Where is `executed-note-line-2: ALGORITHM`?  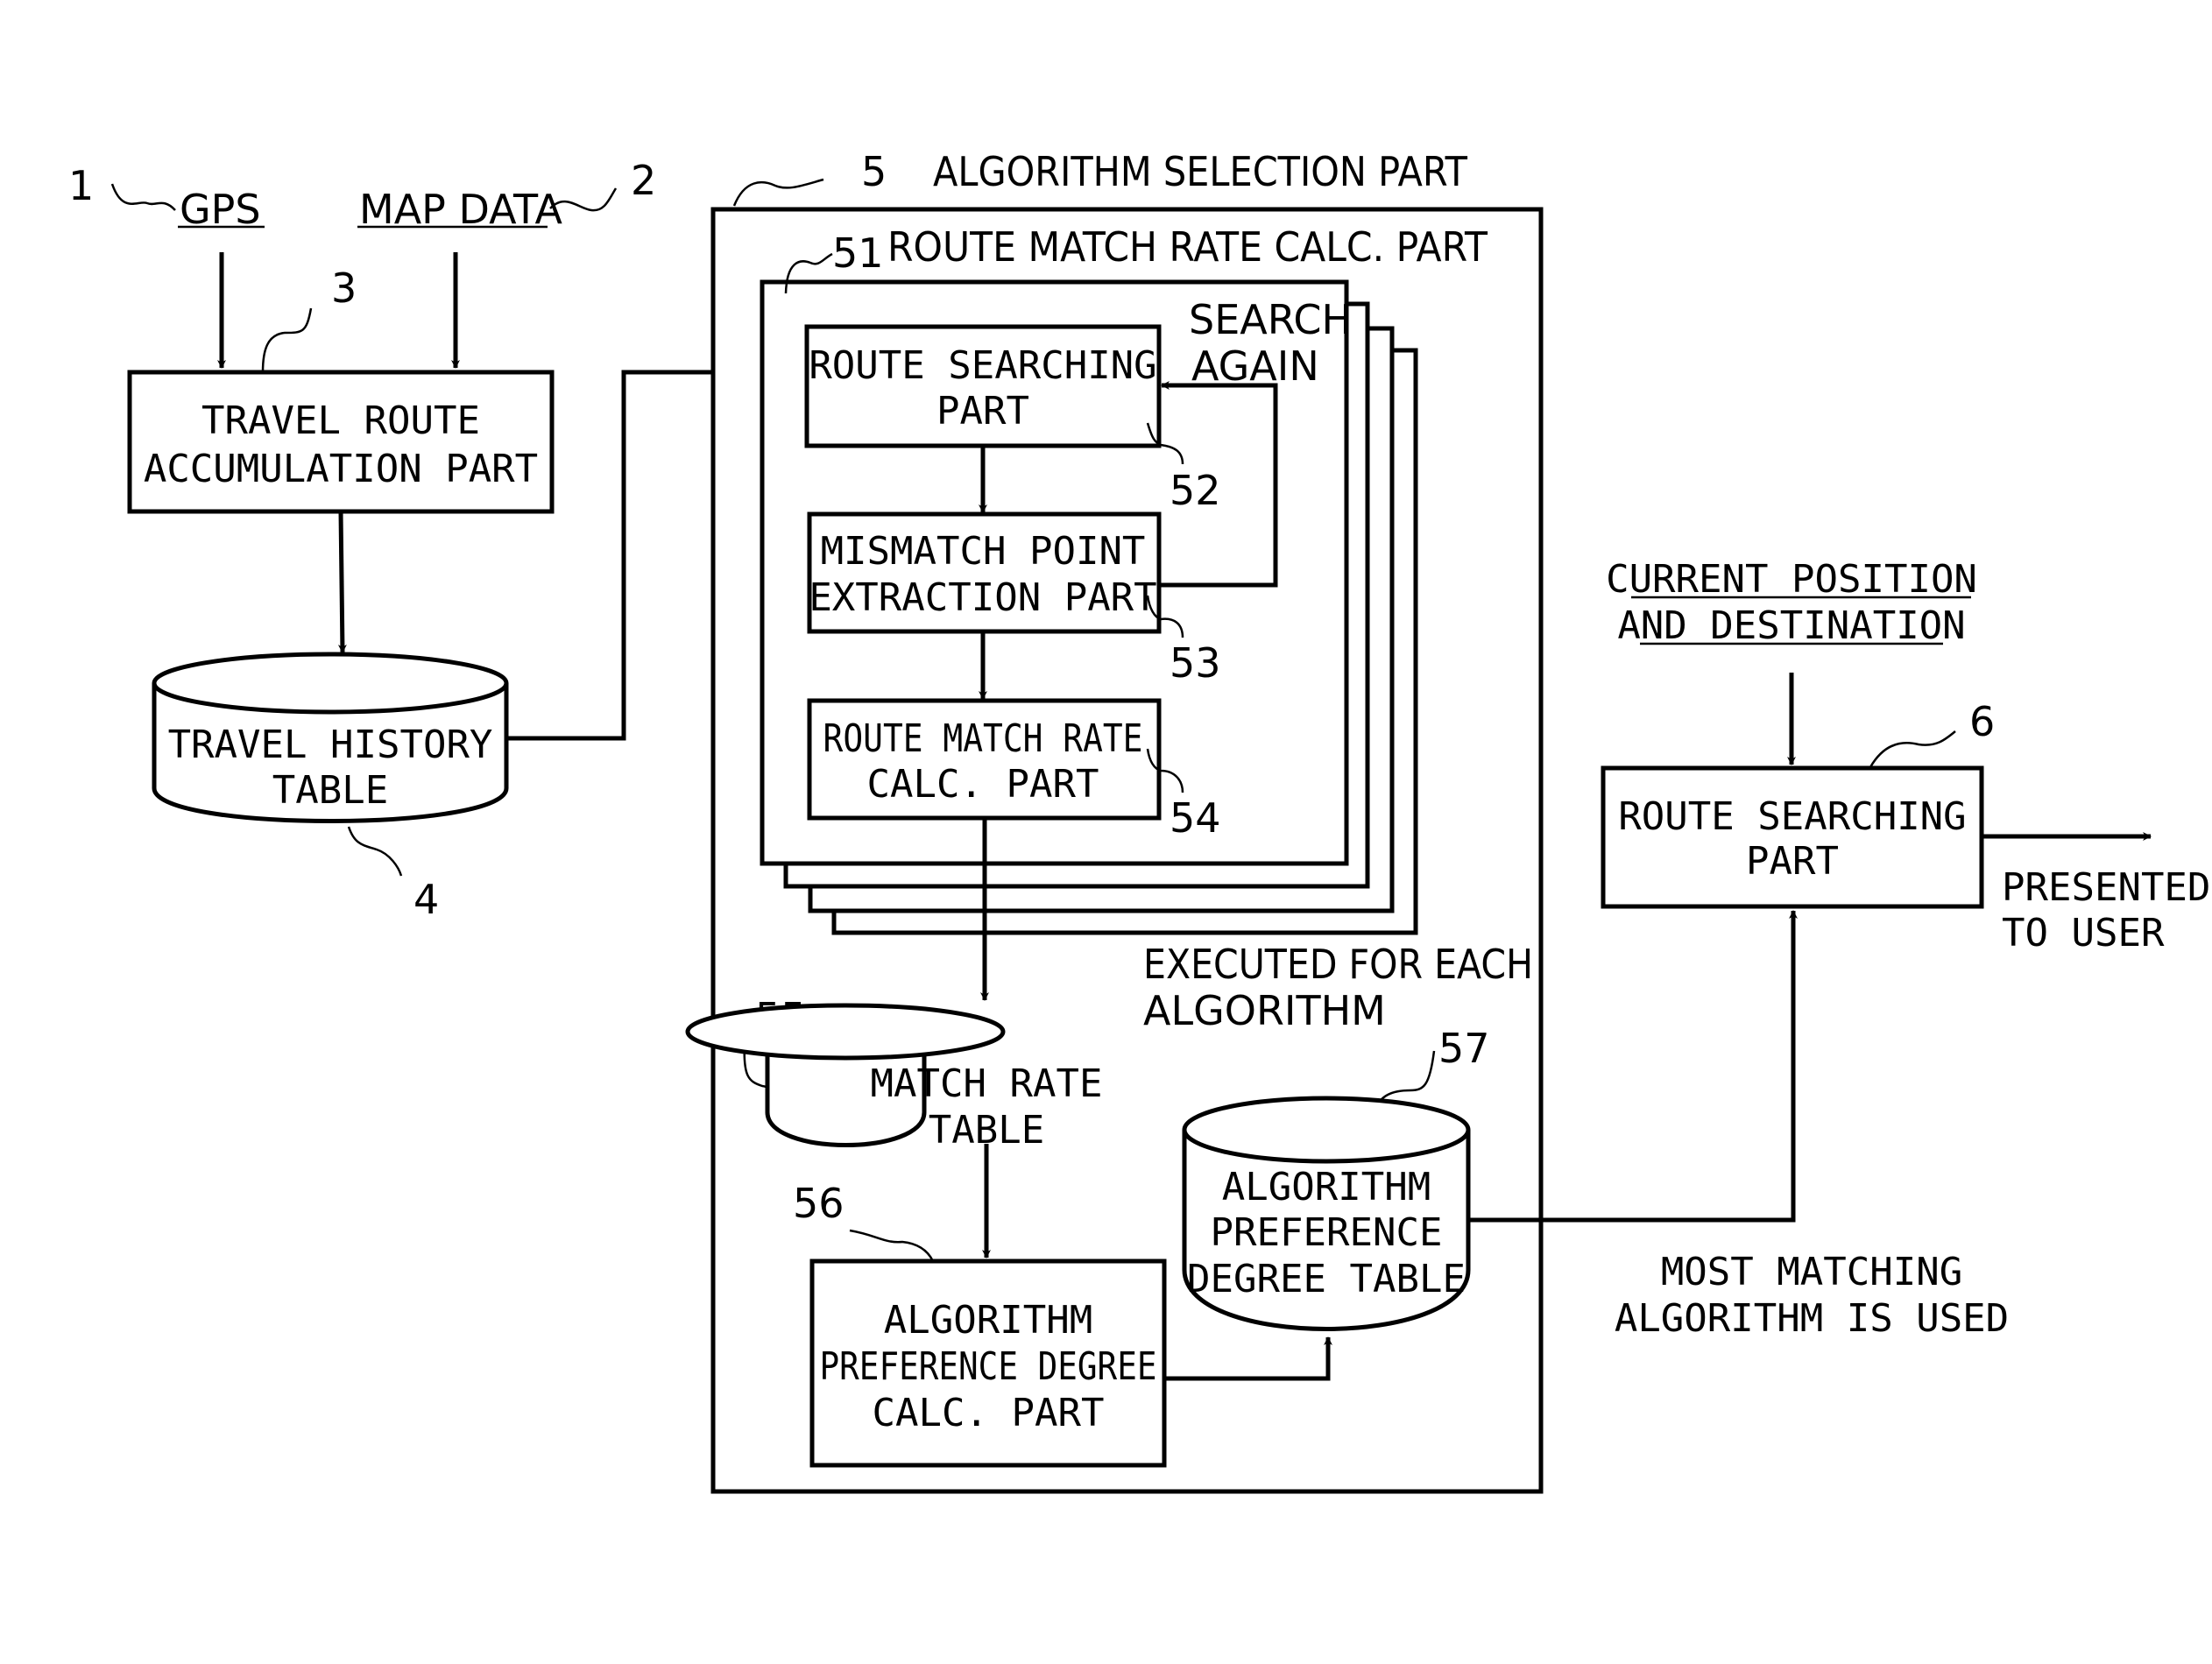
executed-note-line-2: ALGORITHM is located at coordinates (1264, 1010).